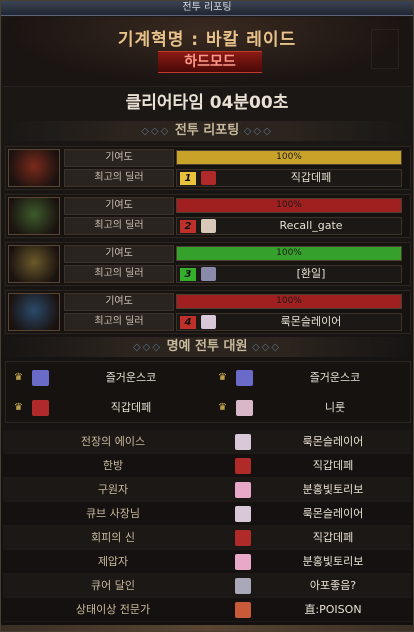 This screenshot has height=632, width=414. What do you see at coordinates (113, 537) in the screenshot?
I see `award-title: 회피의 신` at bounding box center [113, 537].